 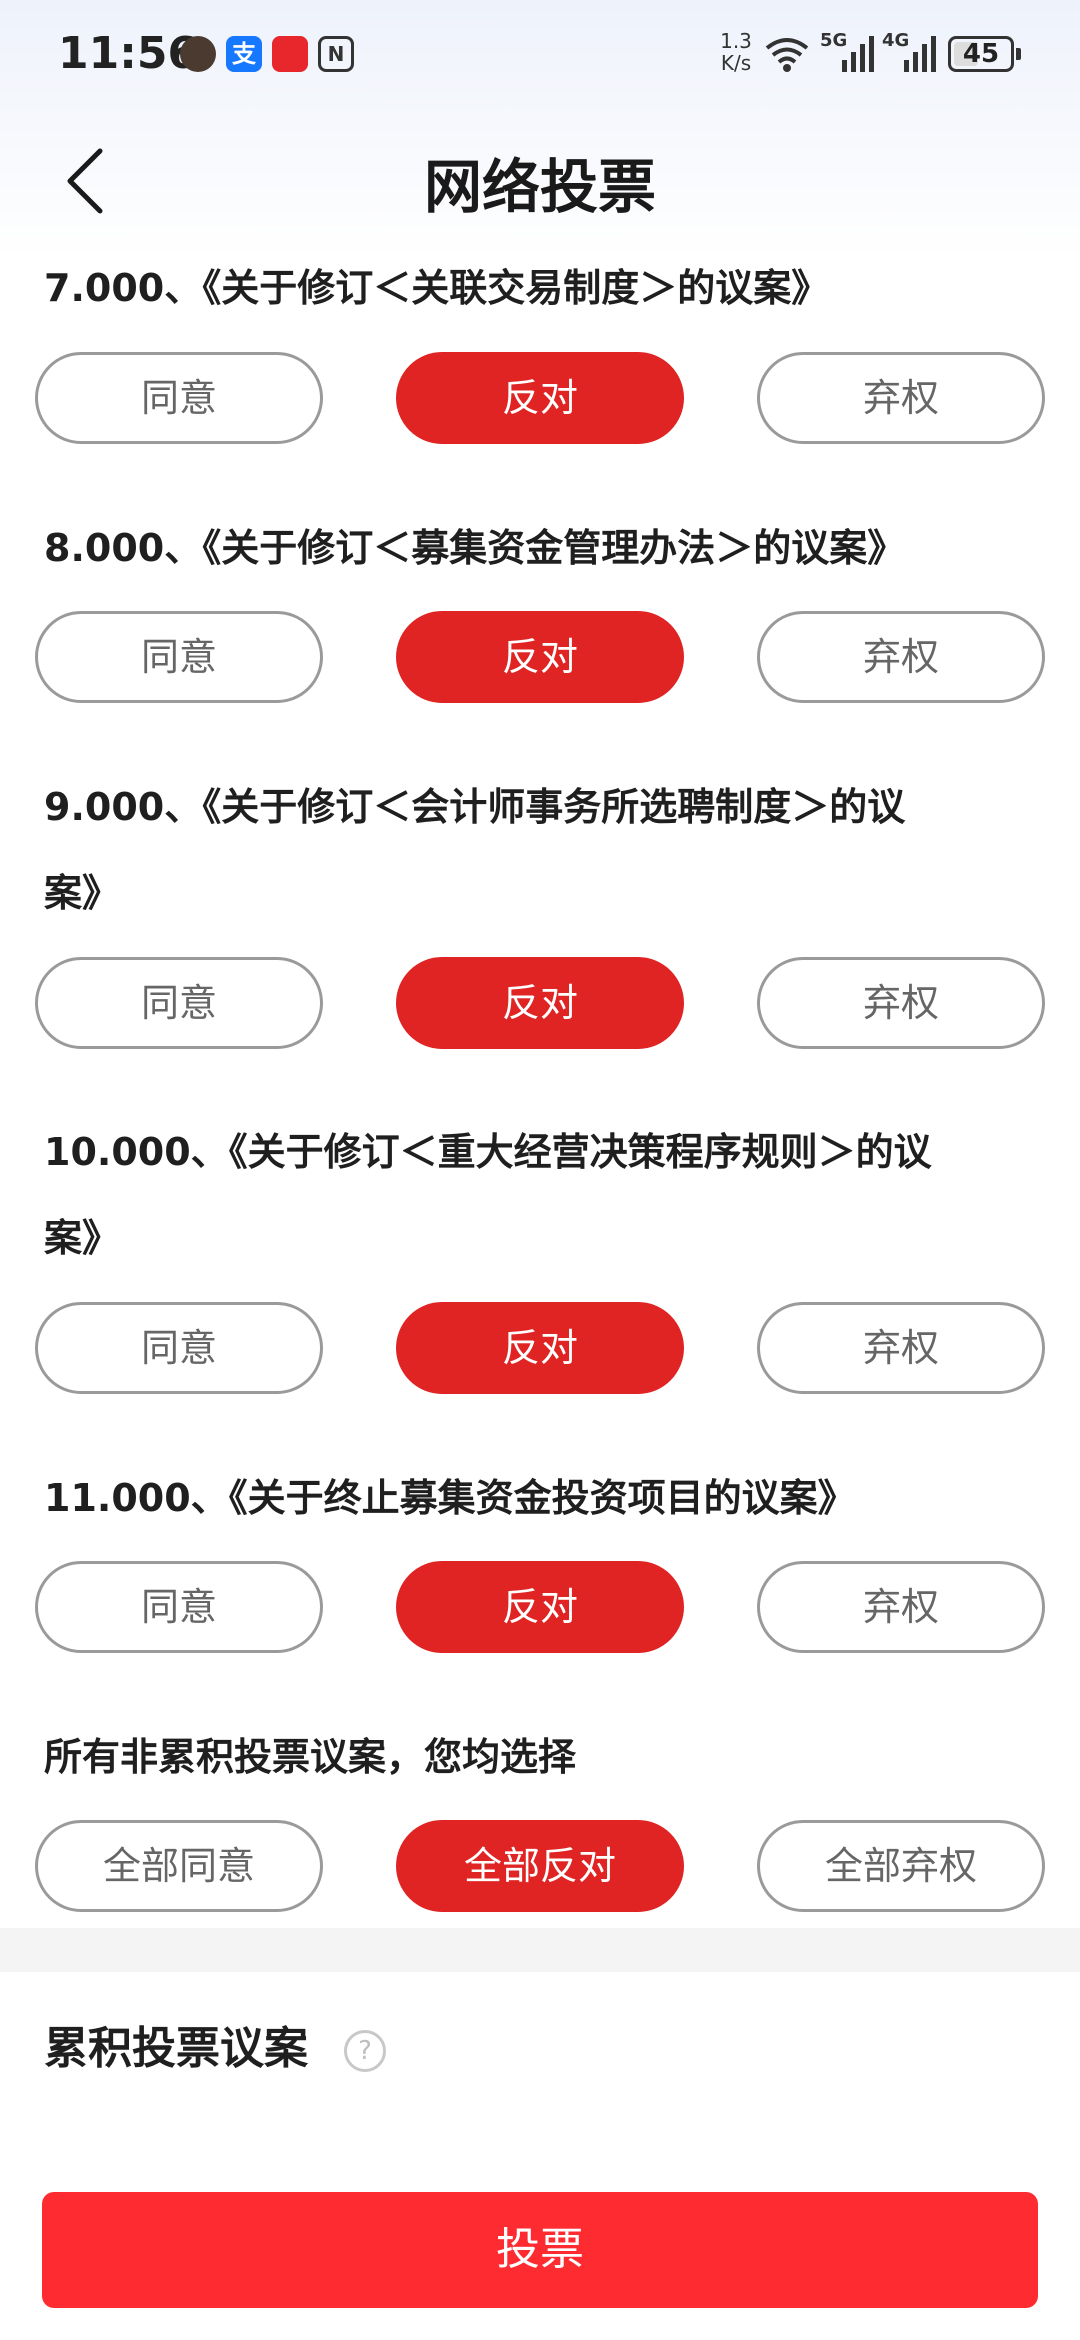 I want to click on network-speed: 1.3 K/s, so click(x=736, y=52).